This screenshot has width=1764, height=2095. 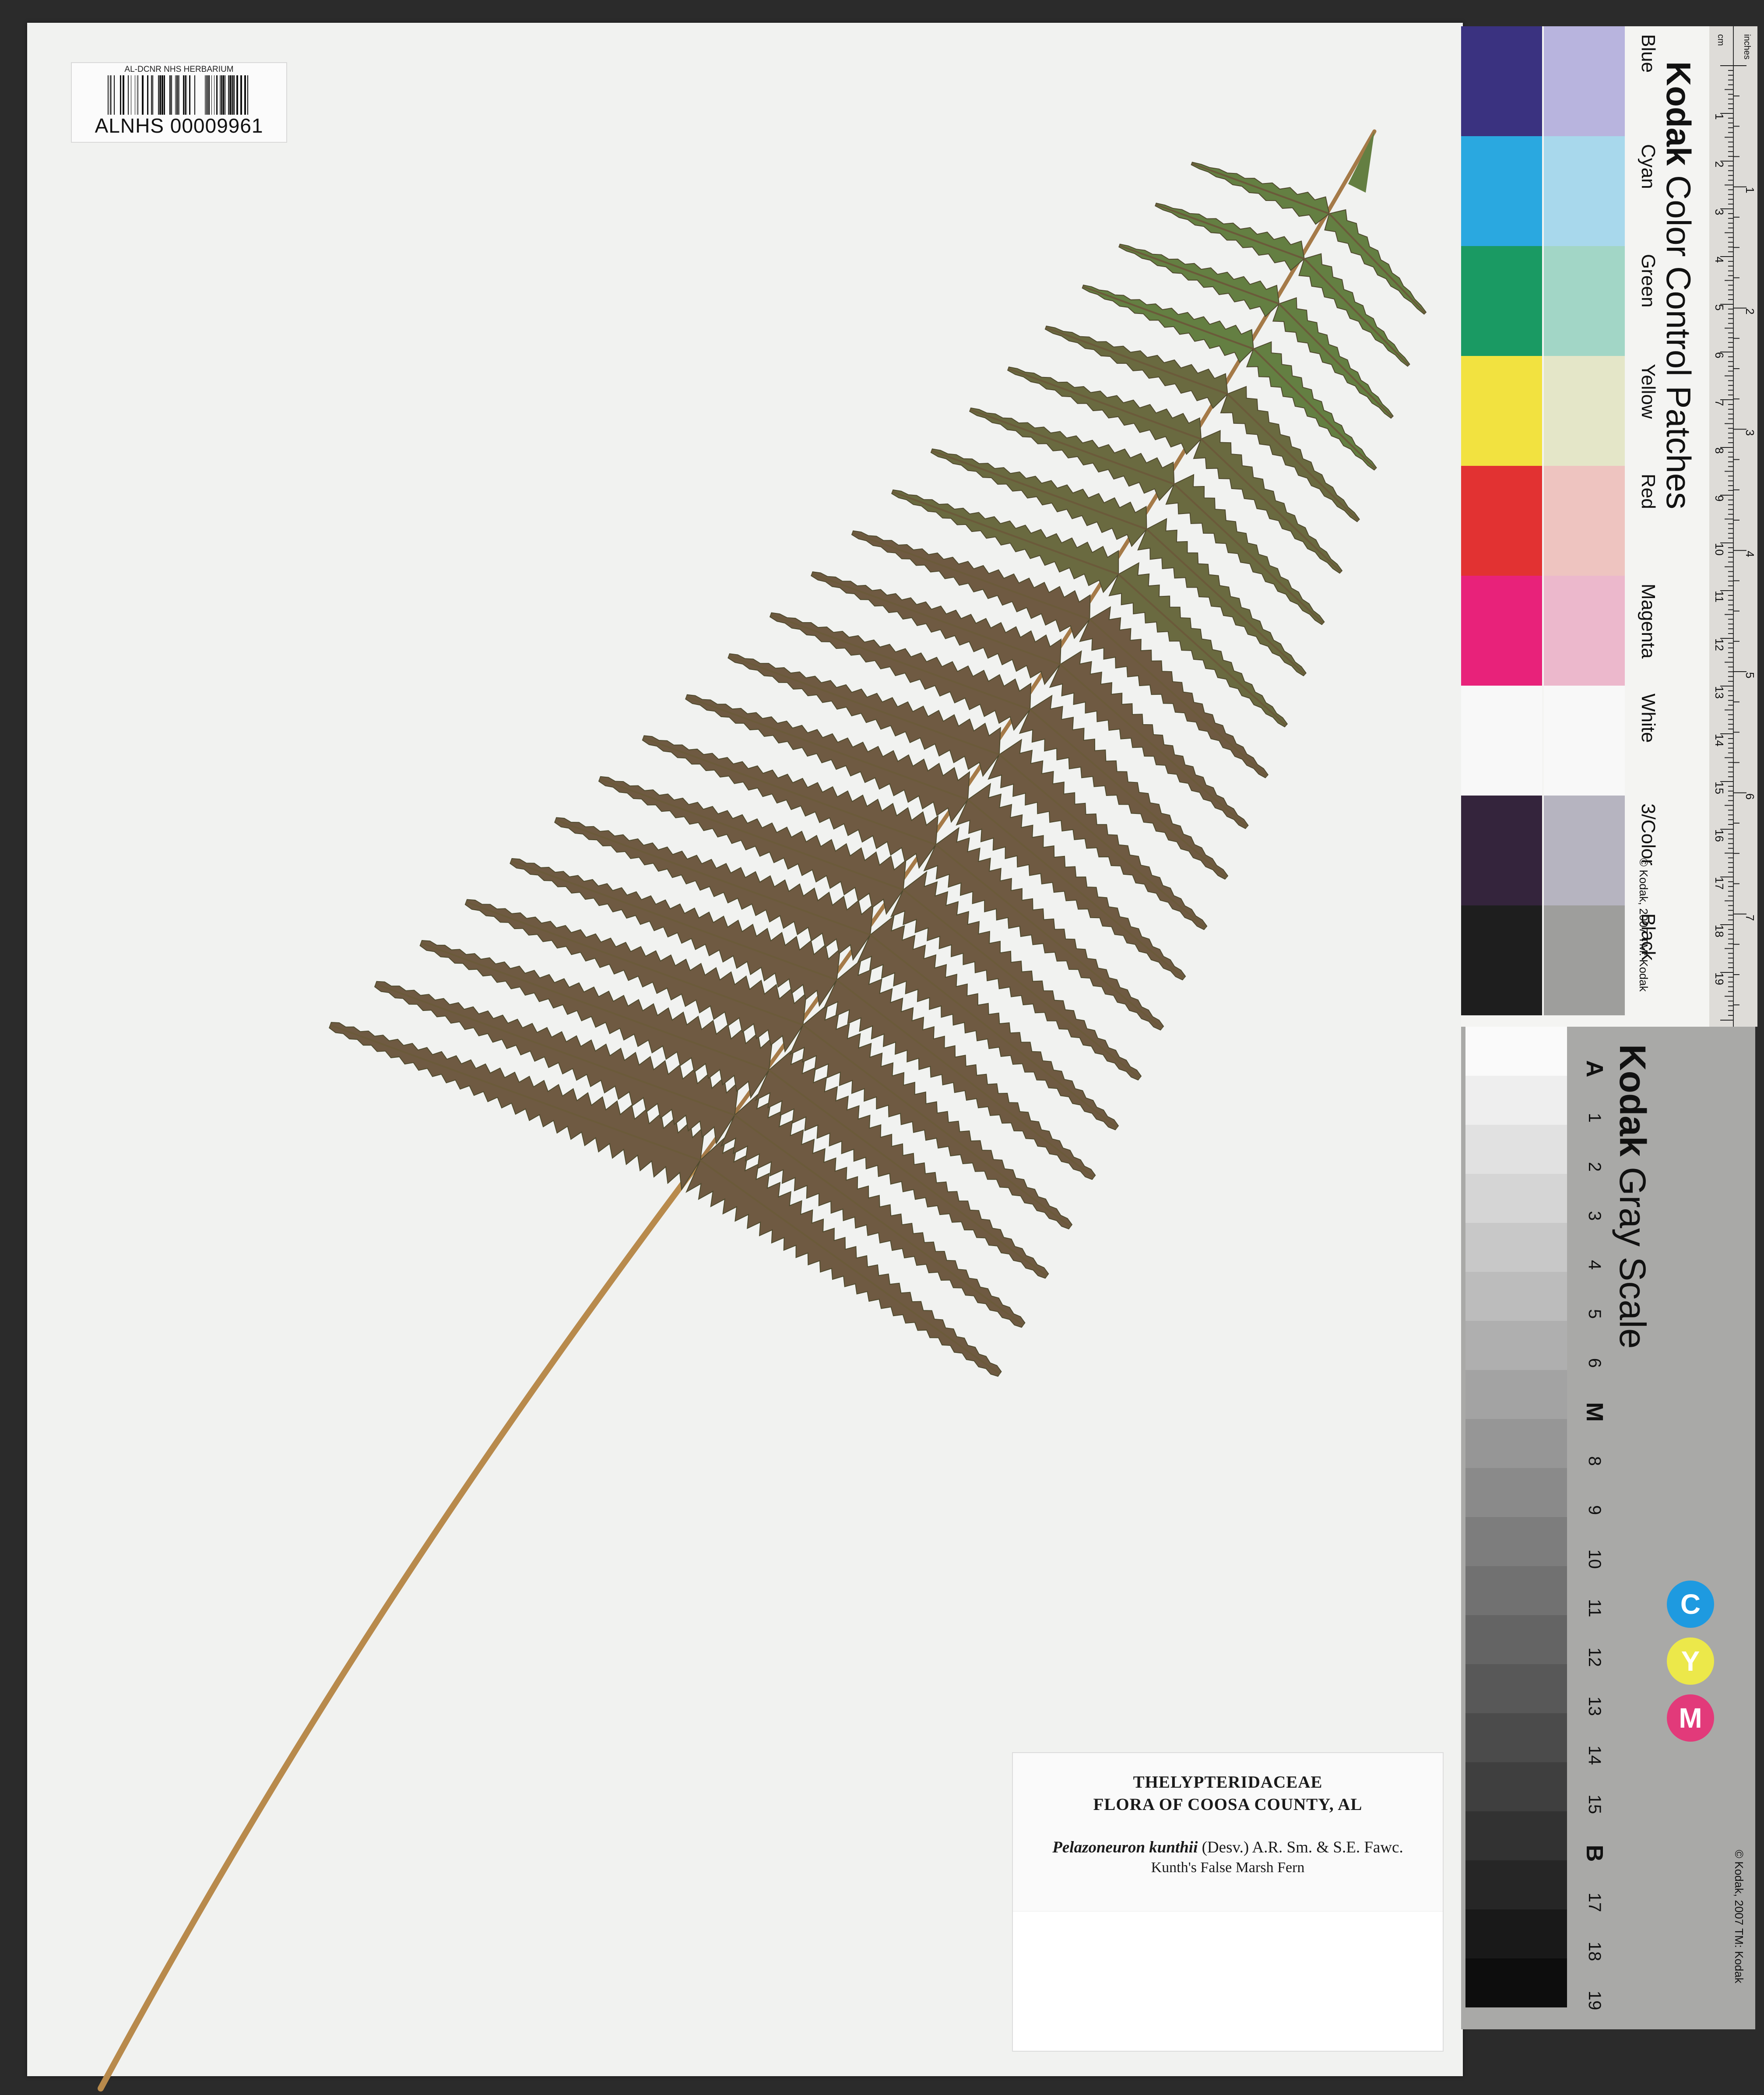 What do you see at coordinates (1648, 621) in the screenshot?
I see `patch-label: Magenta` at bounding box center [1648, 621].